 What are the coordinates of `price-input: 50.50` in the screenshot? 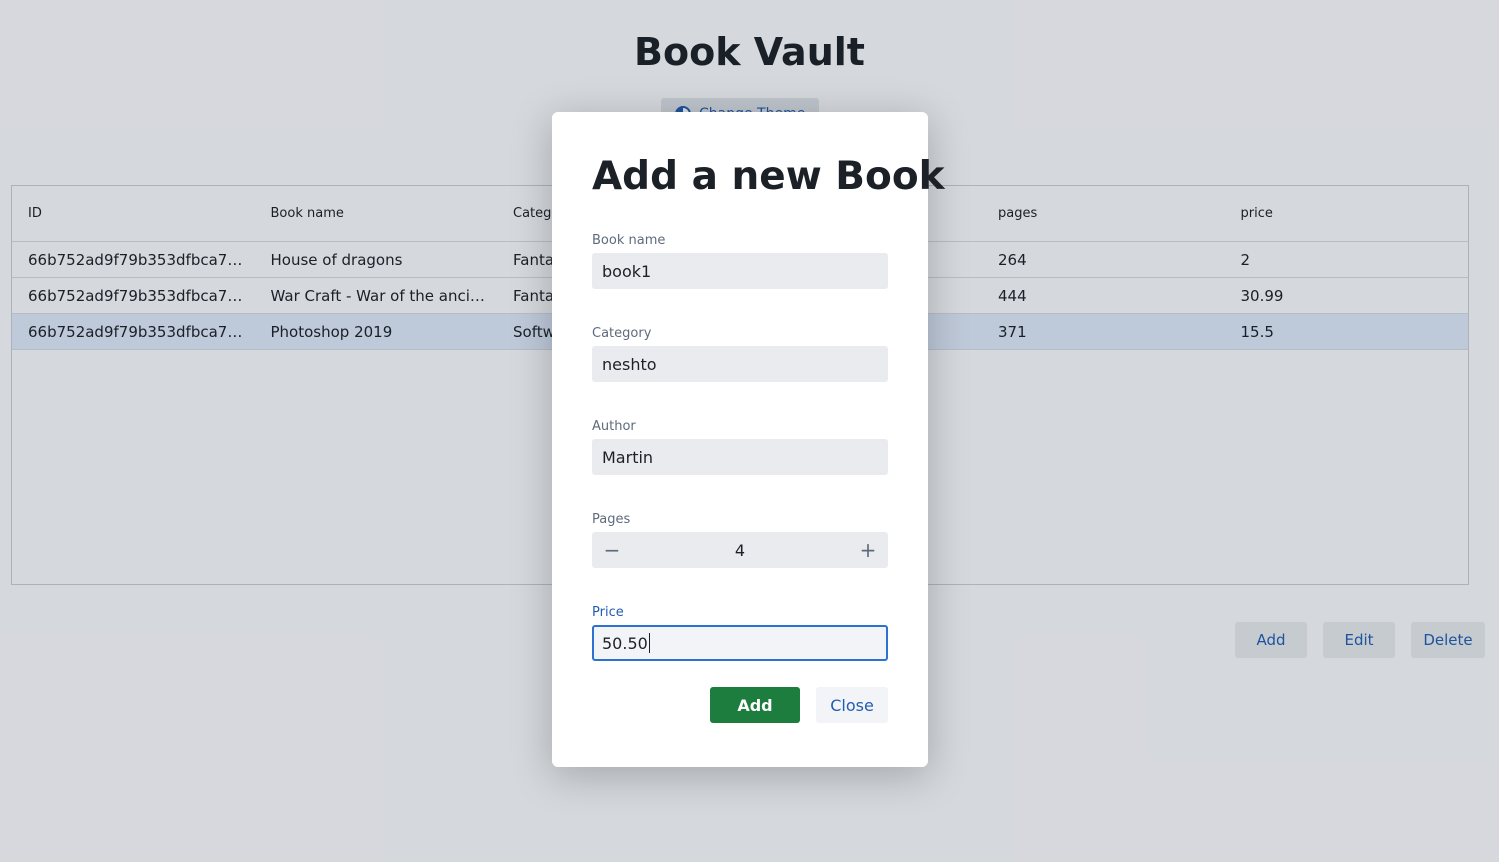 It's located at (740, 643).